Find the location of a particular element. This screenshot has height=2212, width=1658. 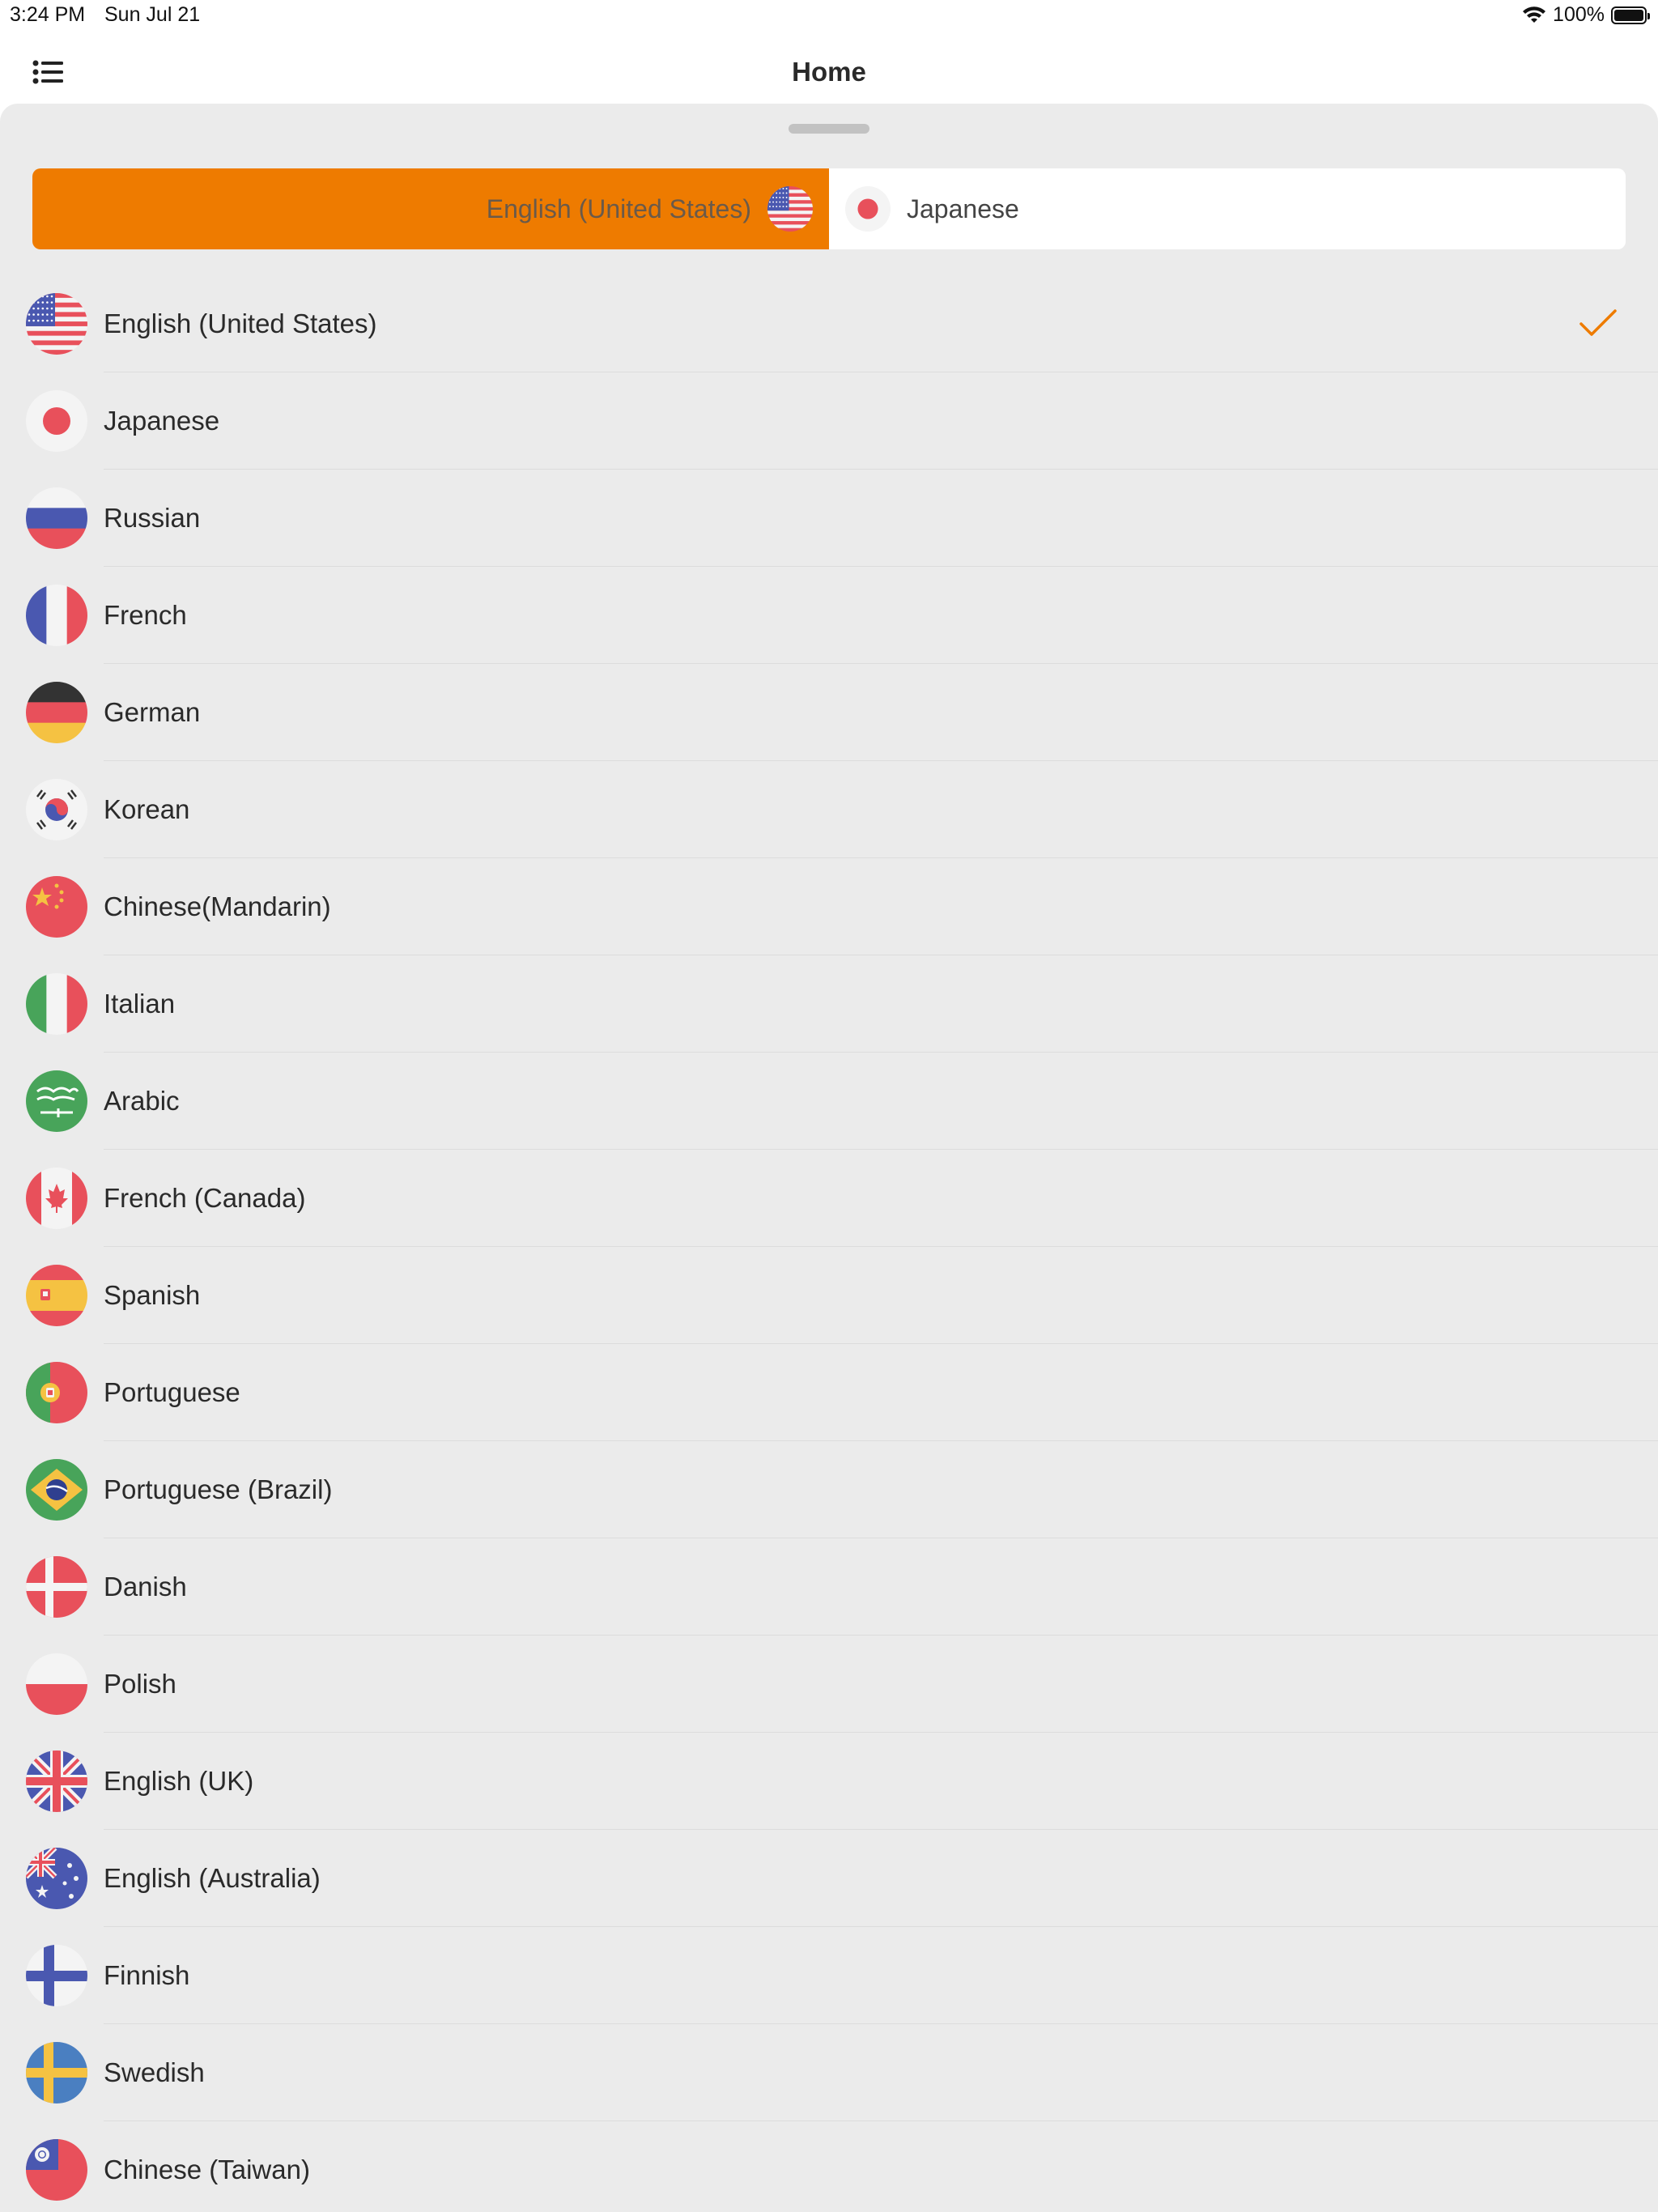

language-row: Japanese is located at coordinates (829, 421).